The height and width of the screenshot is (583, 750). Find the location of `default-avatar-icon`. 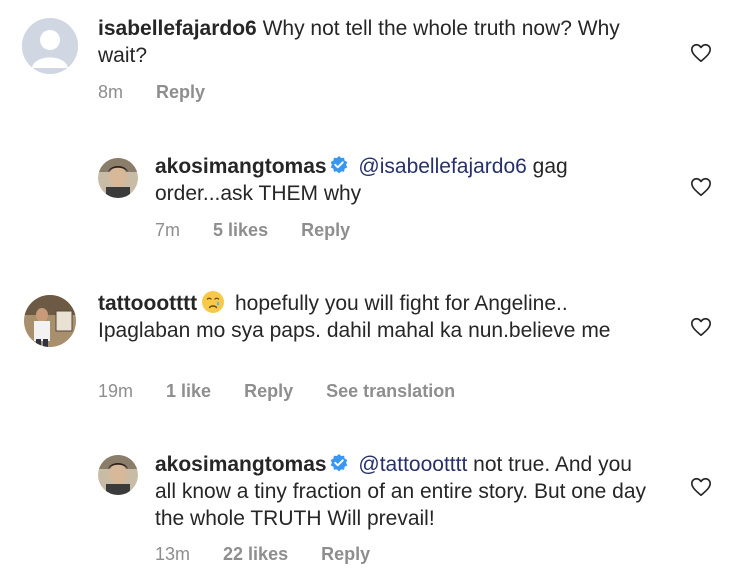

default-avatar-icon is located at coordinates (50, 46).